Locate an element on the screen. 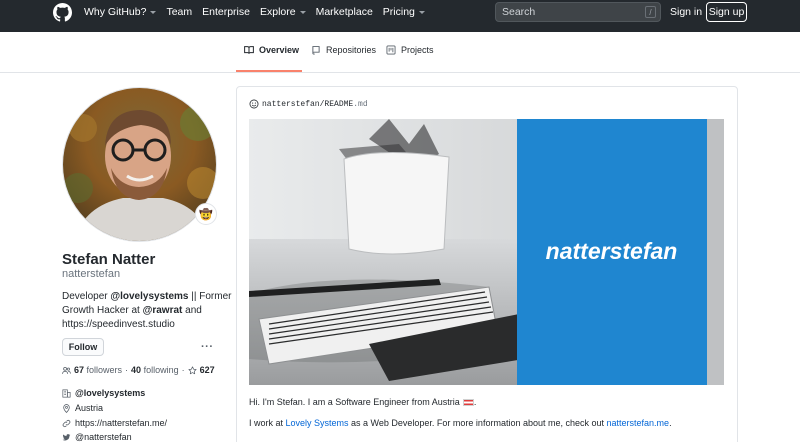  readme-path: natterstefan / README .md is located at coordinates (308, 104).